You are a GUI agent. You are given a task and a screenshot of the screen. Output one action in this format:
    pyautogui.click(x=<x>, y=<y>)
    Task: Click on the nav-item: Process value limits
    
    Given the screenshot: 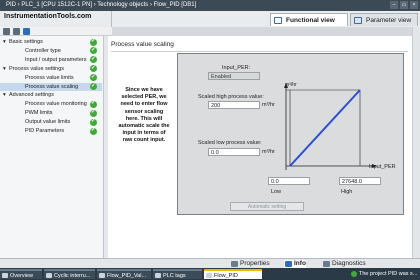 What is the action you would take?
    pyautogui.click(x=51, y=77)
    